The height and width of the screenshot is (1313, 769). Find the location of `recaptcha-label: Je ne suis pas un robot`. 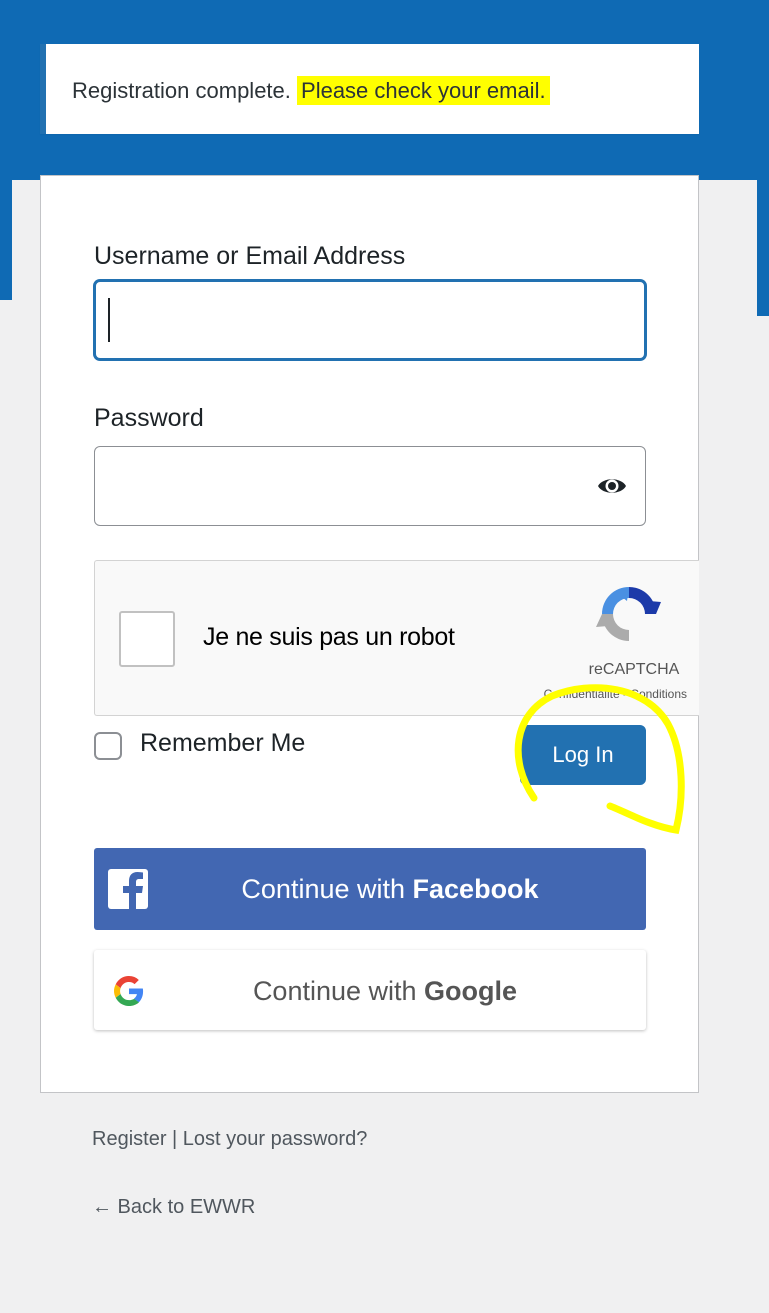

recaptcha-label: Je ne suis pas un robot is located at coordinates (329, 637).